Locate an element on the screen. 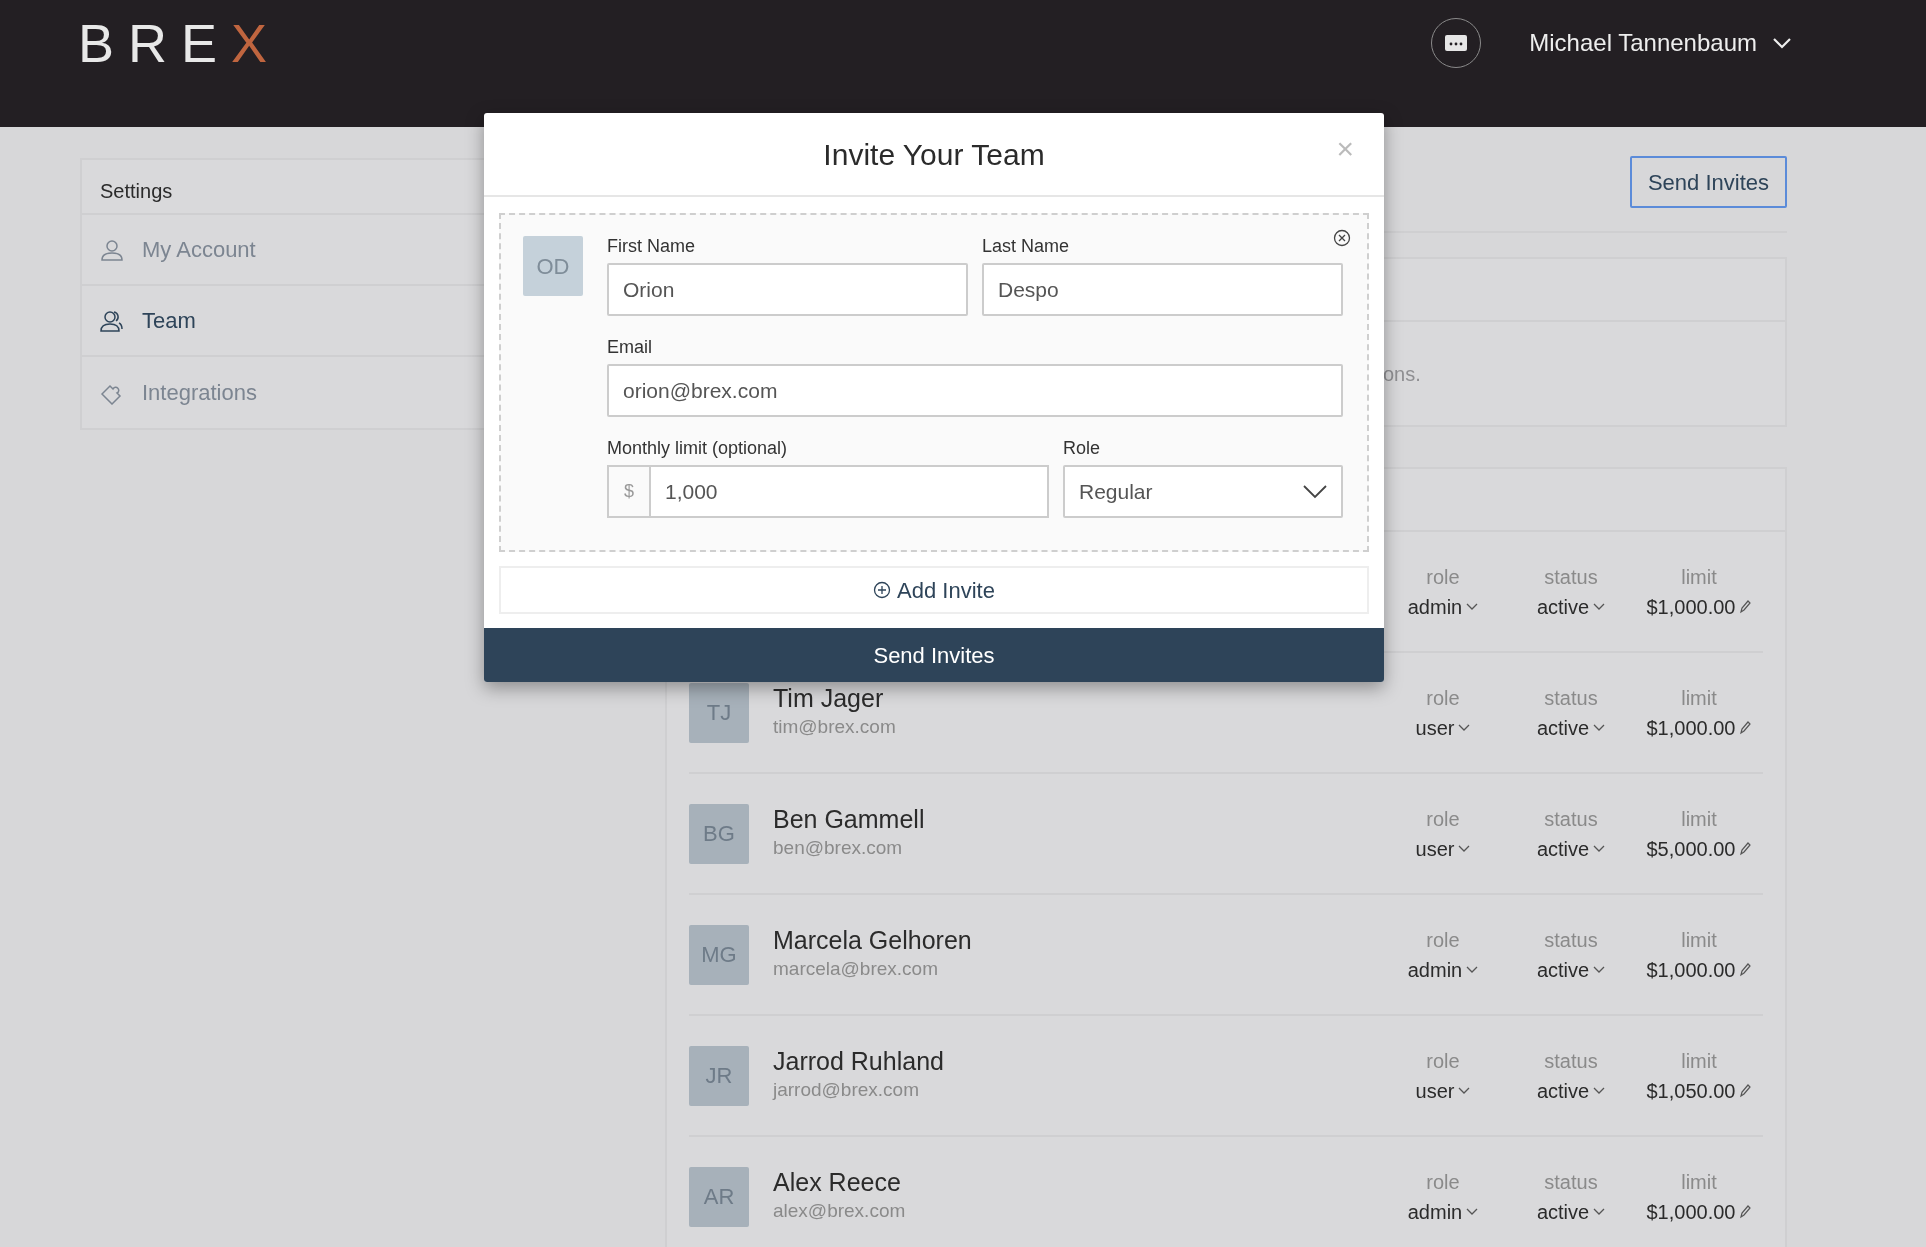 This screenshot has width=1926, height=1247. role-select: Regular is located at coordinates (1203, 491).